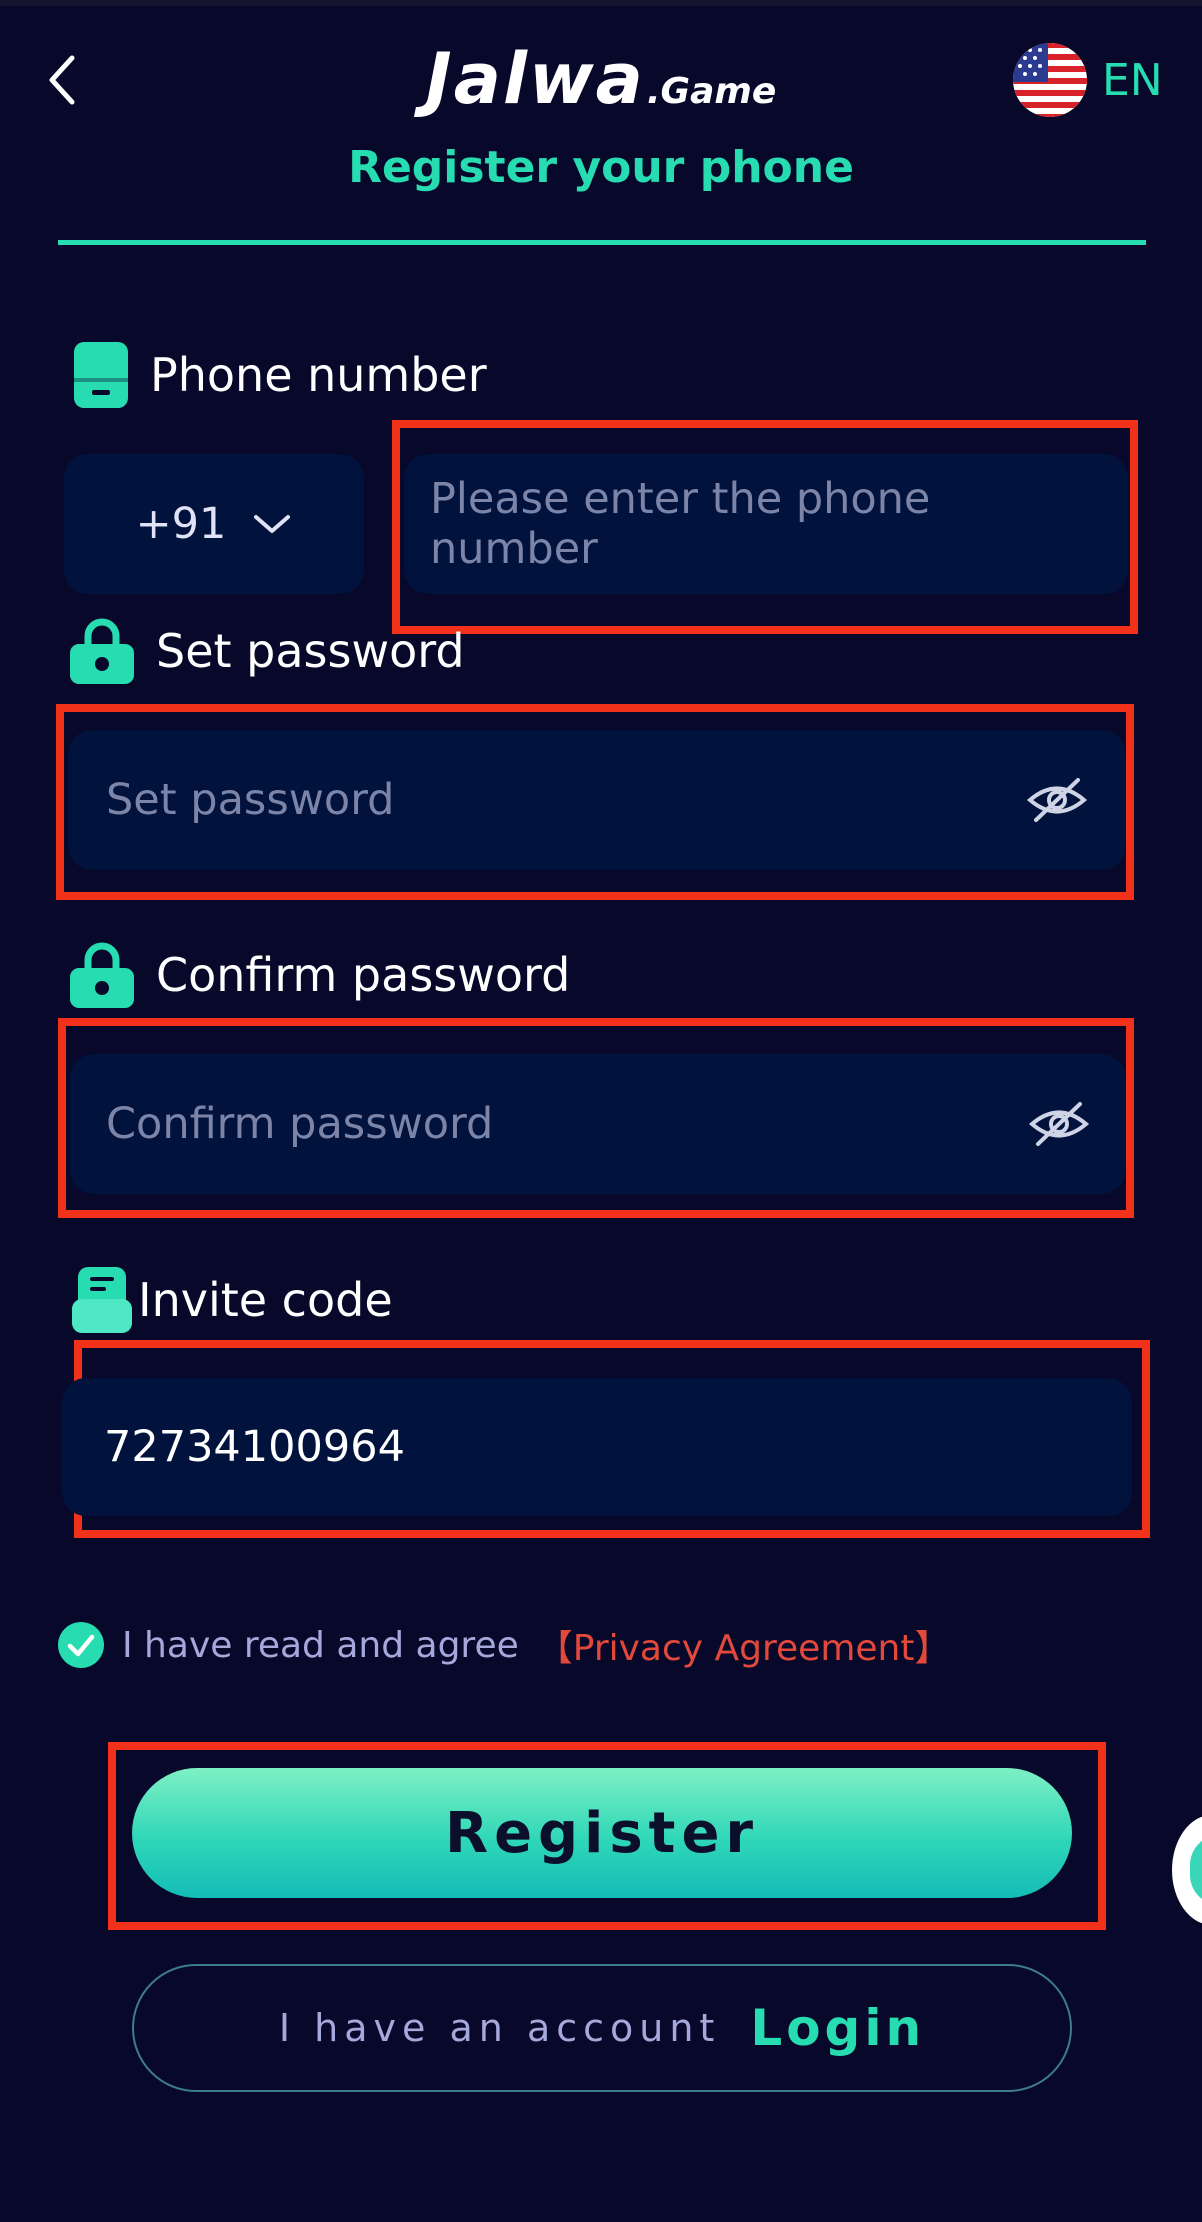 The image size is (1202, 2222). I want to click on tab-register-phone: Register your phone, so click(601, 167).